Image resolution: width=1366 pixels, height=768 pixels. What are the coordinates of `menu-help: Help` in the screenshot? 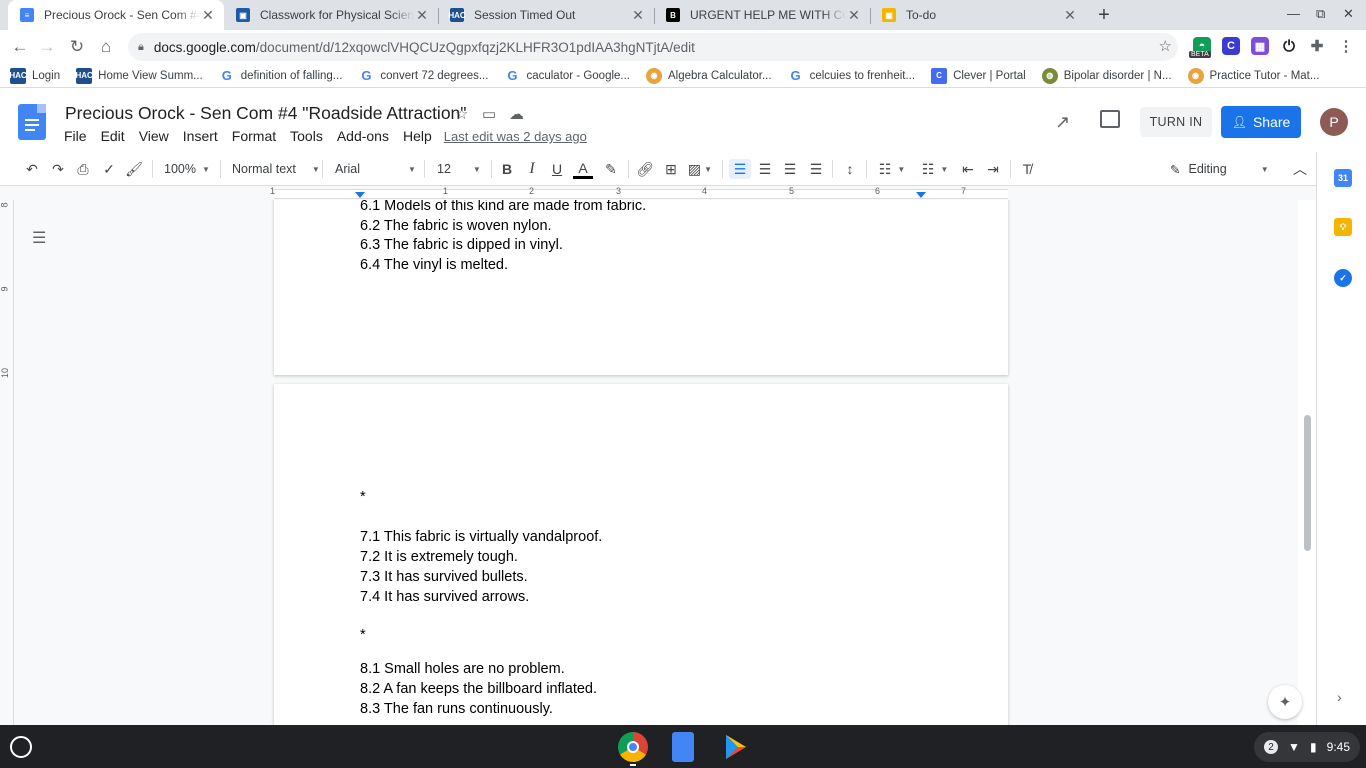 It's located at (417, 136).